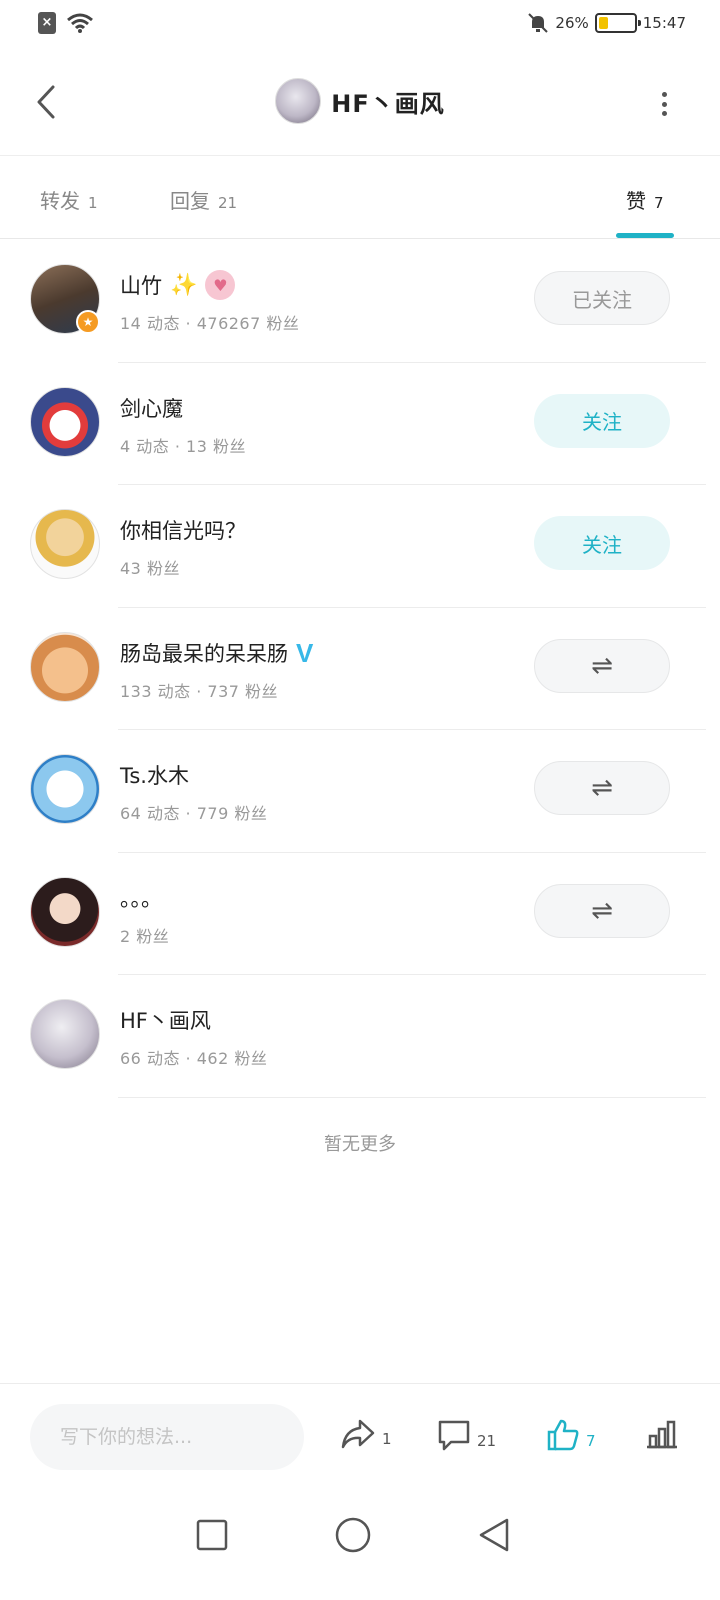  What do you see at coordinates (190, 201) in the screenshot?
I see `tab-label: 回复` at bounding box center [190, 201].